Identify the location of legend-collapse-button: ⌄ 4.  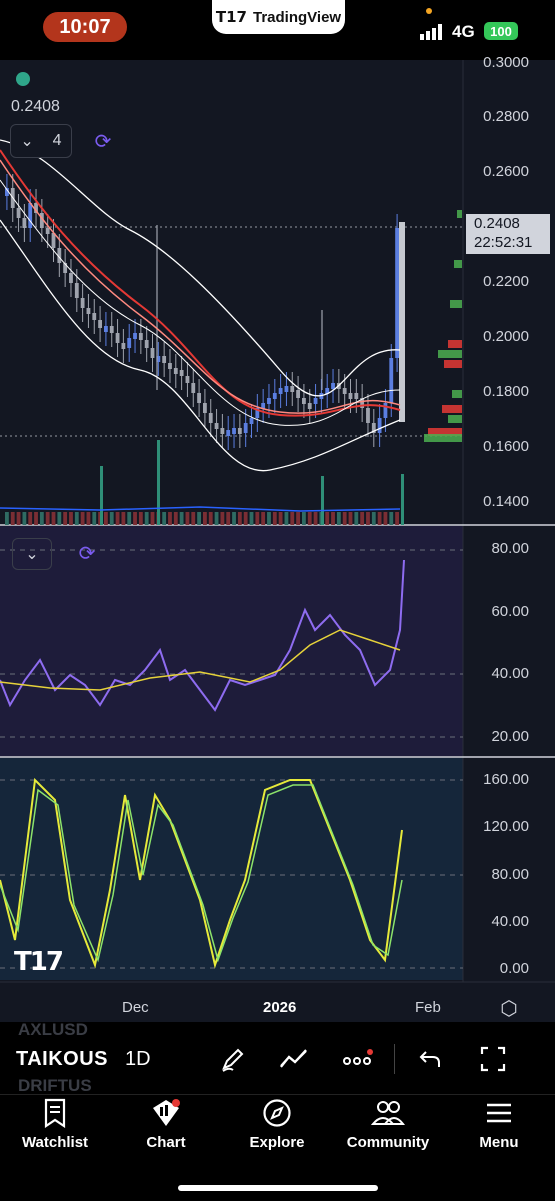
(41, 141).